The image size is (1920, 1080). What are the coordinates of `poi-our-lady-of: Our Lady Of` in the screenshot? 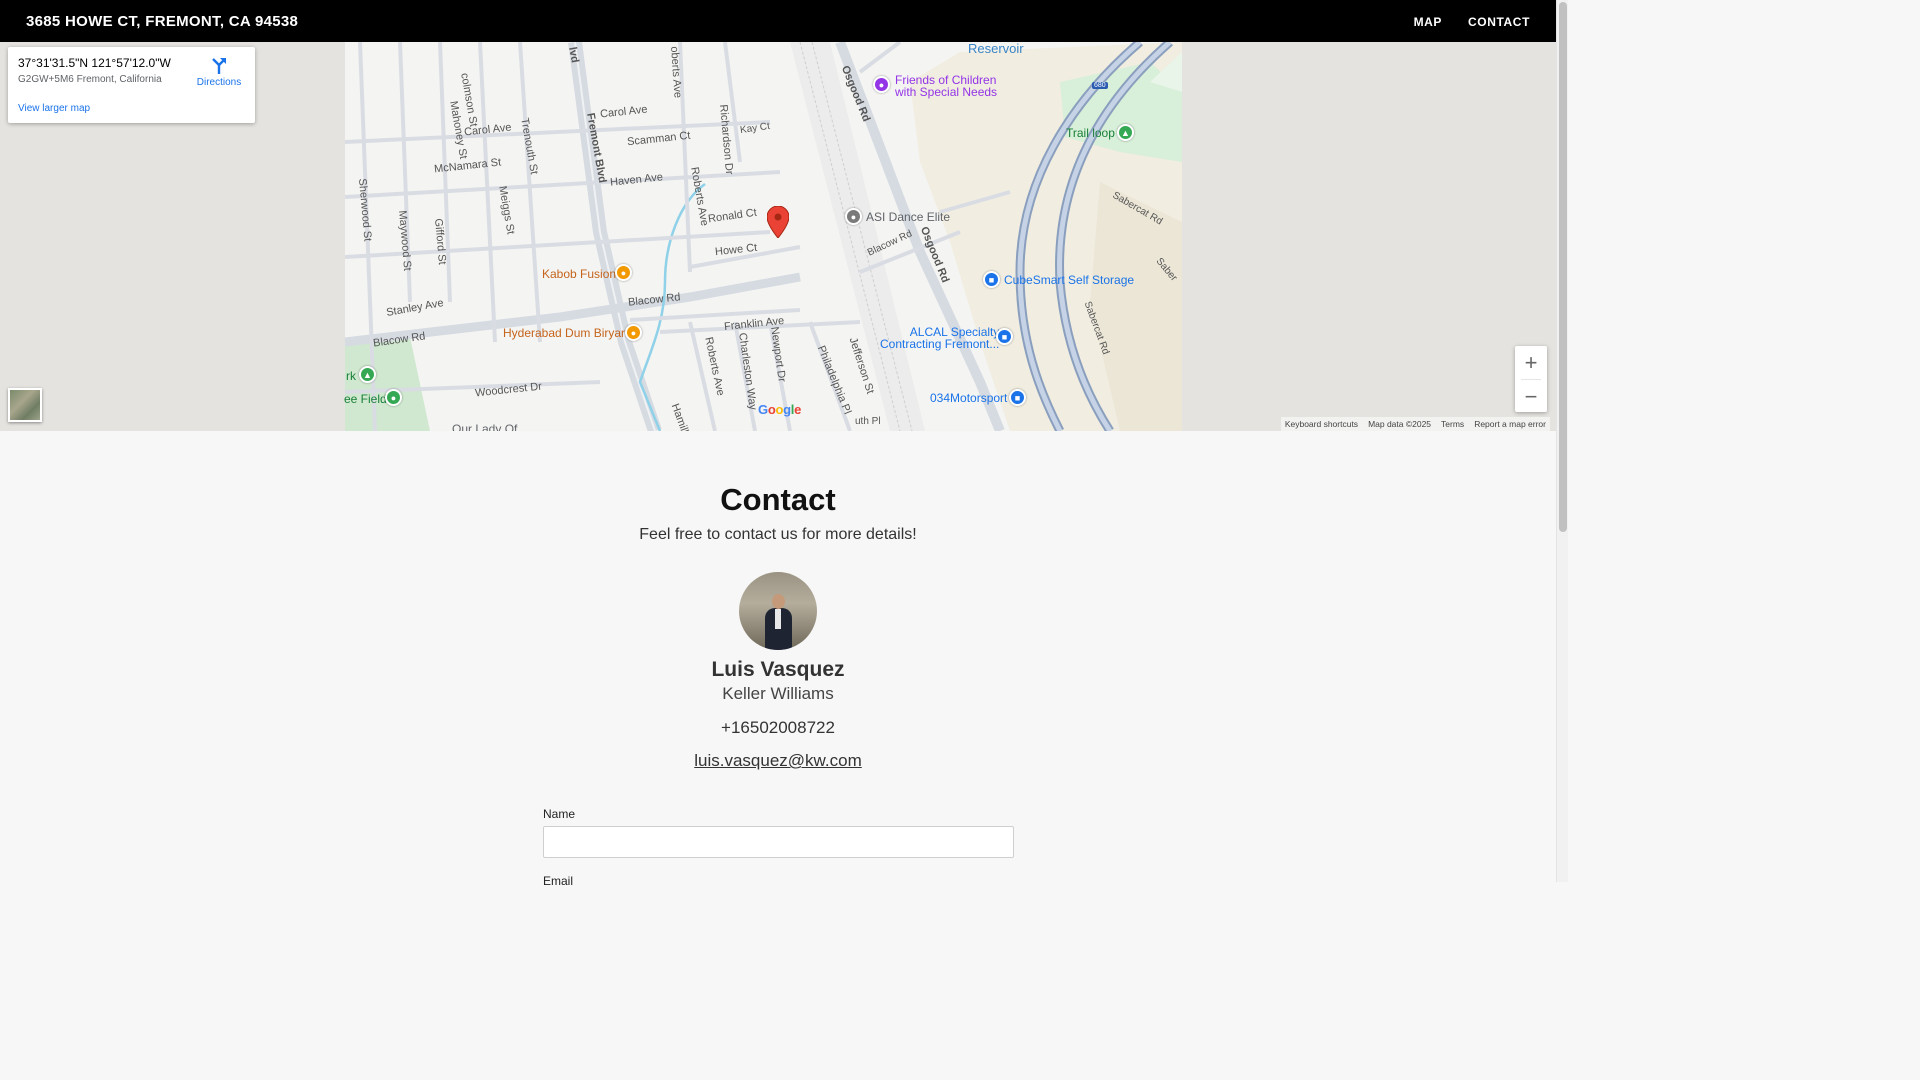 It's located at (484, 426).